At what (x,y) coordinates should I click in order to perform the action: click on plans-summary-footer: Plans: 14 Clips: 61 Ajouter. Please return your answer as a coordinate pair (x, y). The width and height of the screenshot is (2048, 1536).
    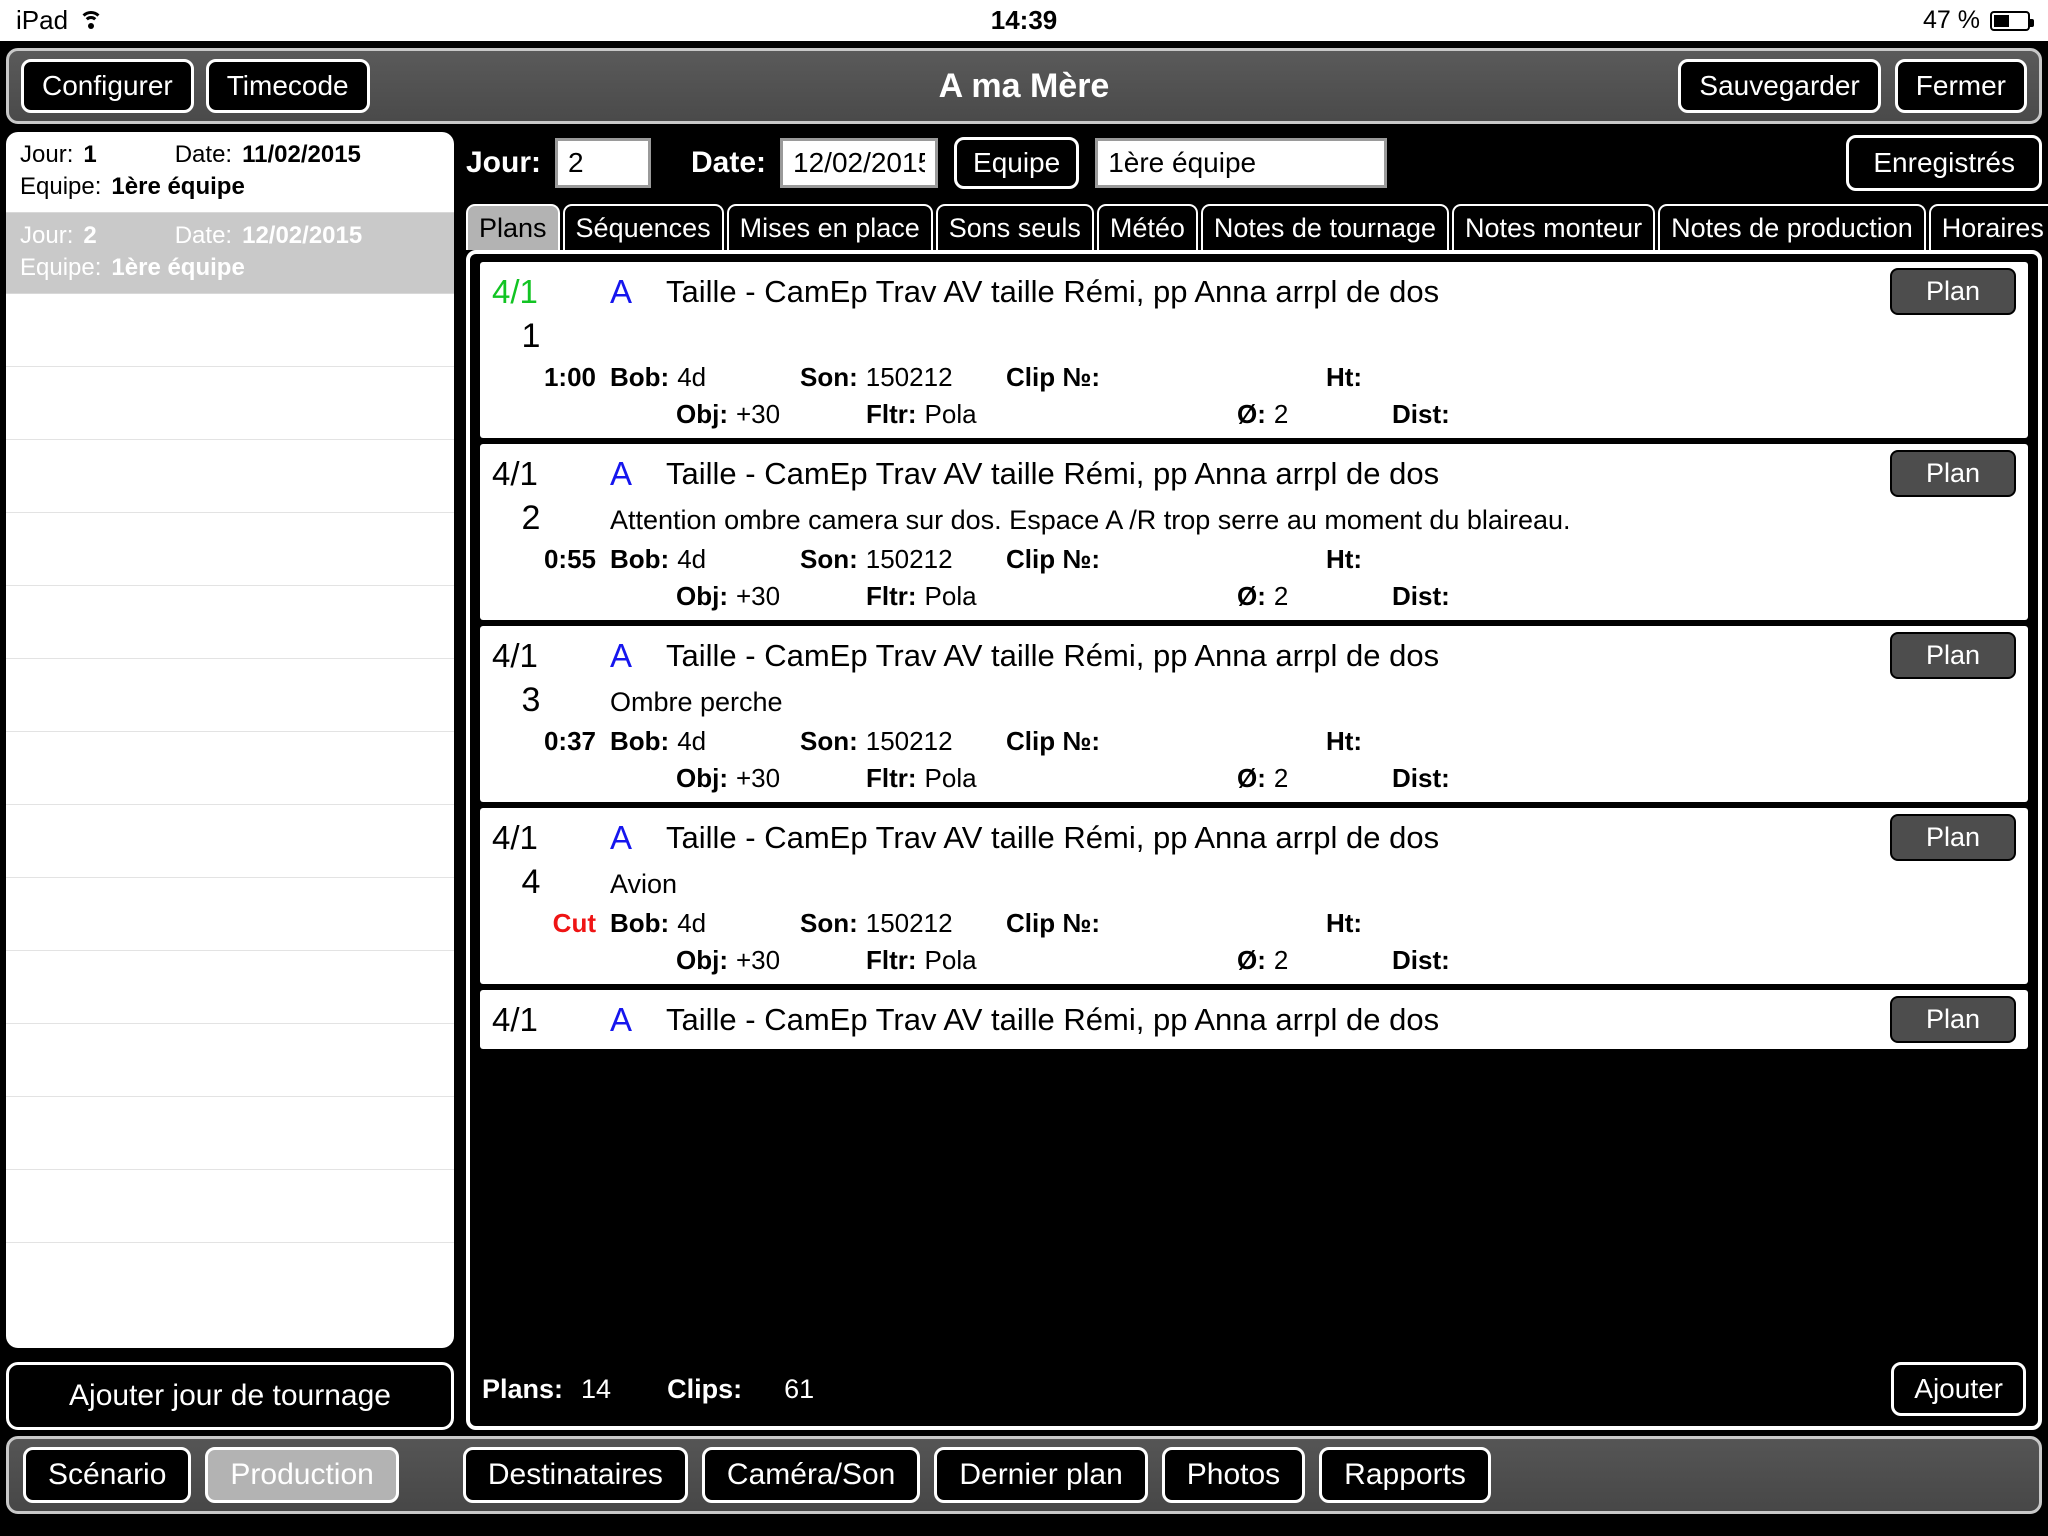
    Looking at the image, I should click on (1254, 1391).